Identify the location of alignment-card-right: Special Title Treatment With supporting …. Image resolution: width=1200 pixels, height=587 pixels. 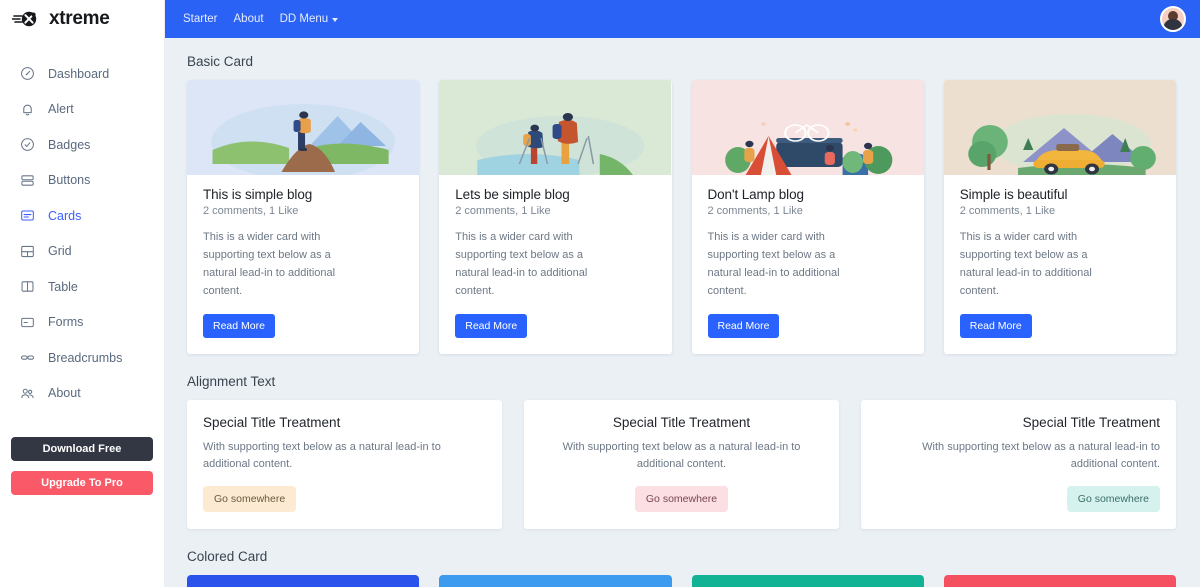
(1018, 464).